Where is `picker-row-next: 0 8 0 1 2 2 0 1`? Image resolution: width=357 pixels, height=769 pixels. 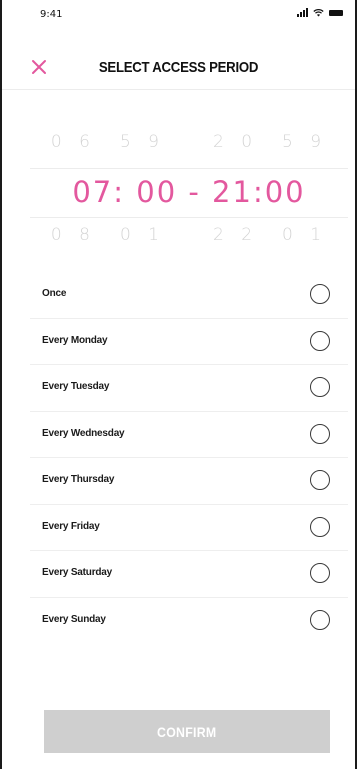
picker-row-next: 0 8 0 1 2 2 0 1 is located at coordinates (189, 235).